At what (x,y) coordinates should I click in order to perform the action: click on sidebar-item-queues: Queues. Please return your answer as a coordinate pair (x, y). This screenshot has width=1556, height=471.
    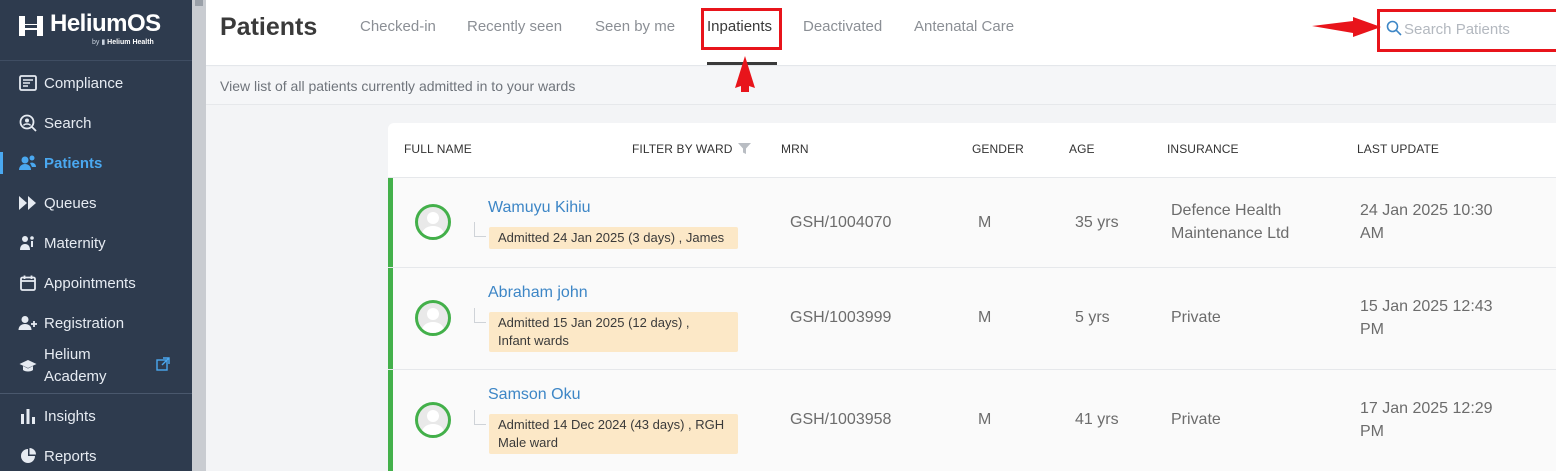
    Looking at the image, I should click on (96, 203).